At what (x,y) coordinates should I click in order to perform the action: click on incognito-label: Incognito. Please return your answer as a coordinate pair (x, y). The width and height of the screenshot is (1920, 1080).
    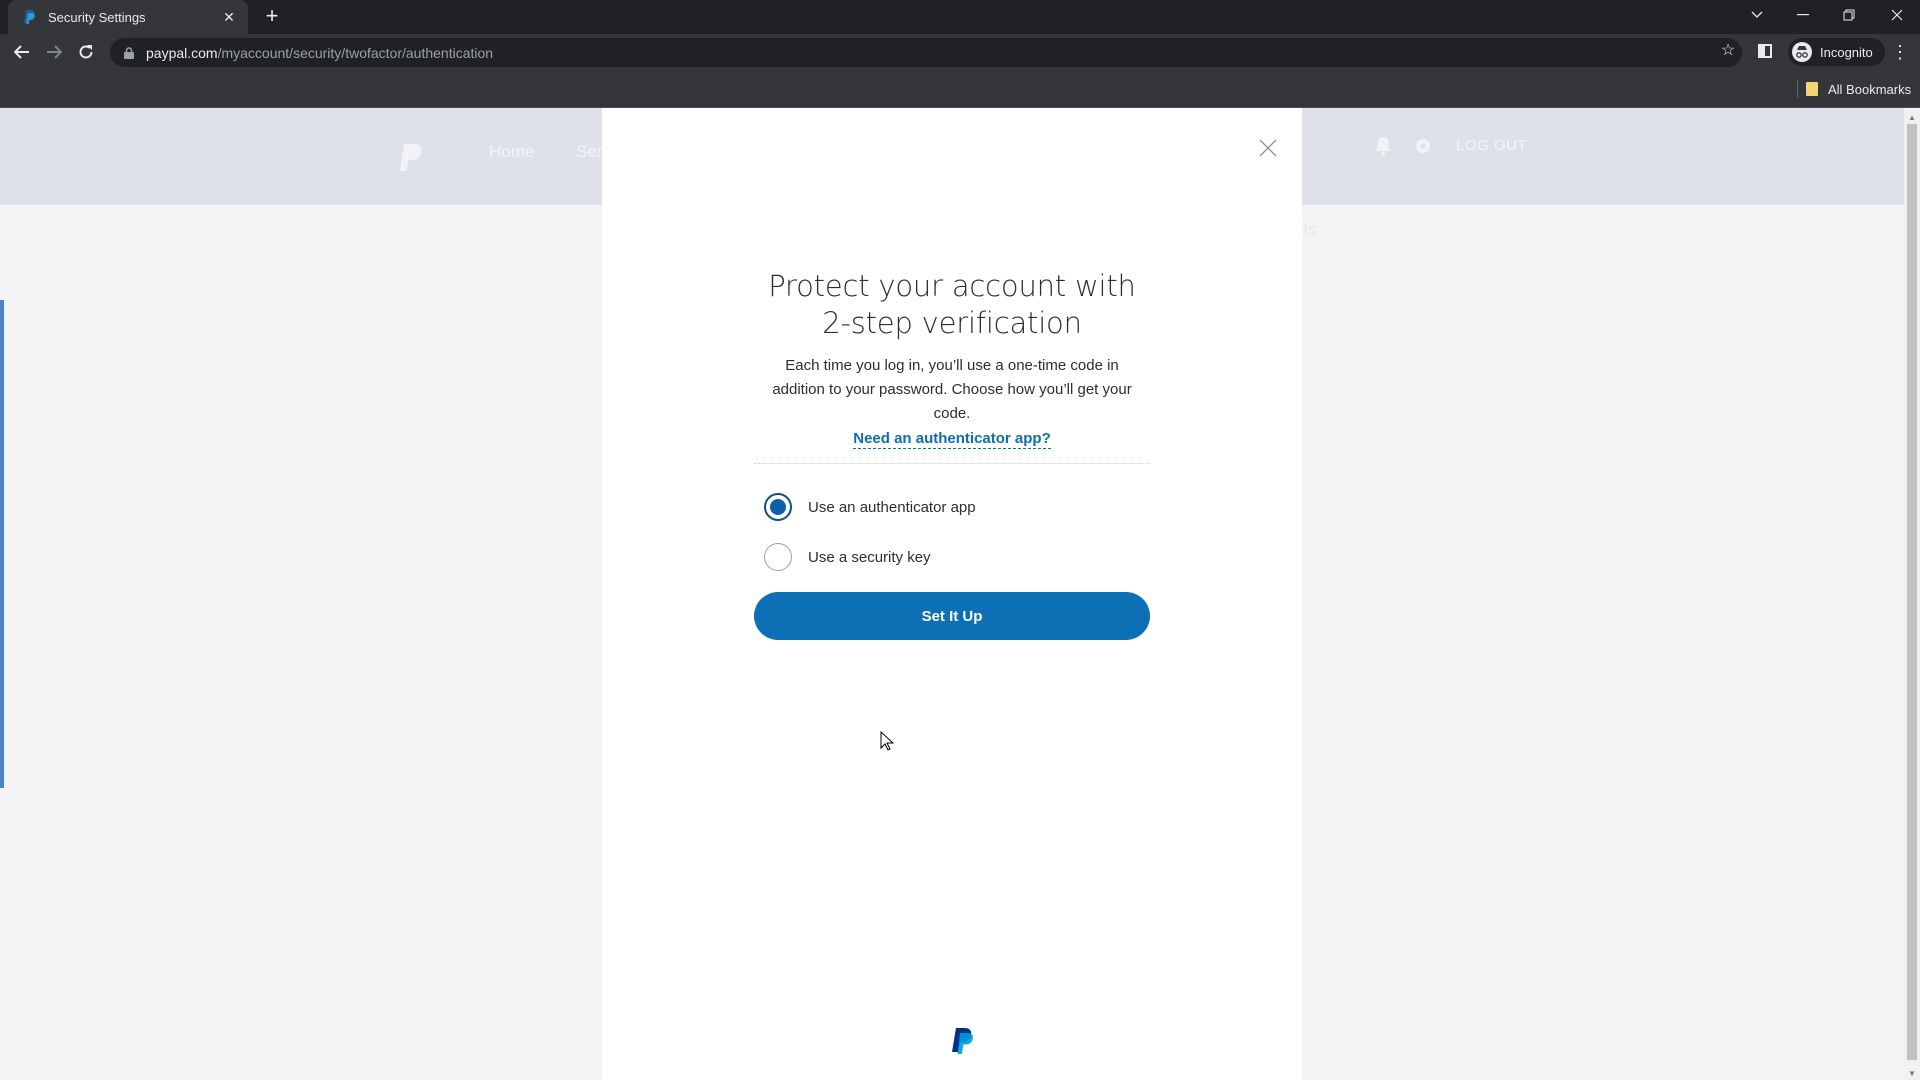
    Looking at the image, I should click on (1846, 52).